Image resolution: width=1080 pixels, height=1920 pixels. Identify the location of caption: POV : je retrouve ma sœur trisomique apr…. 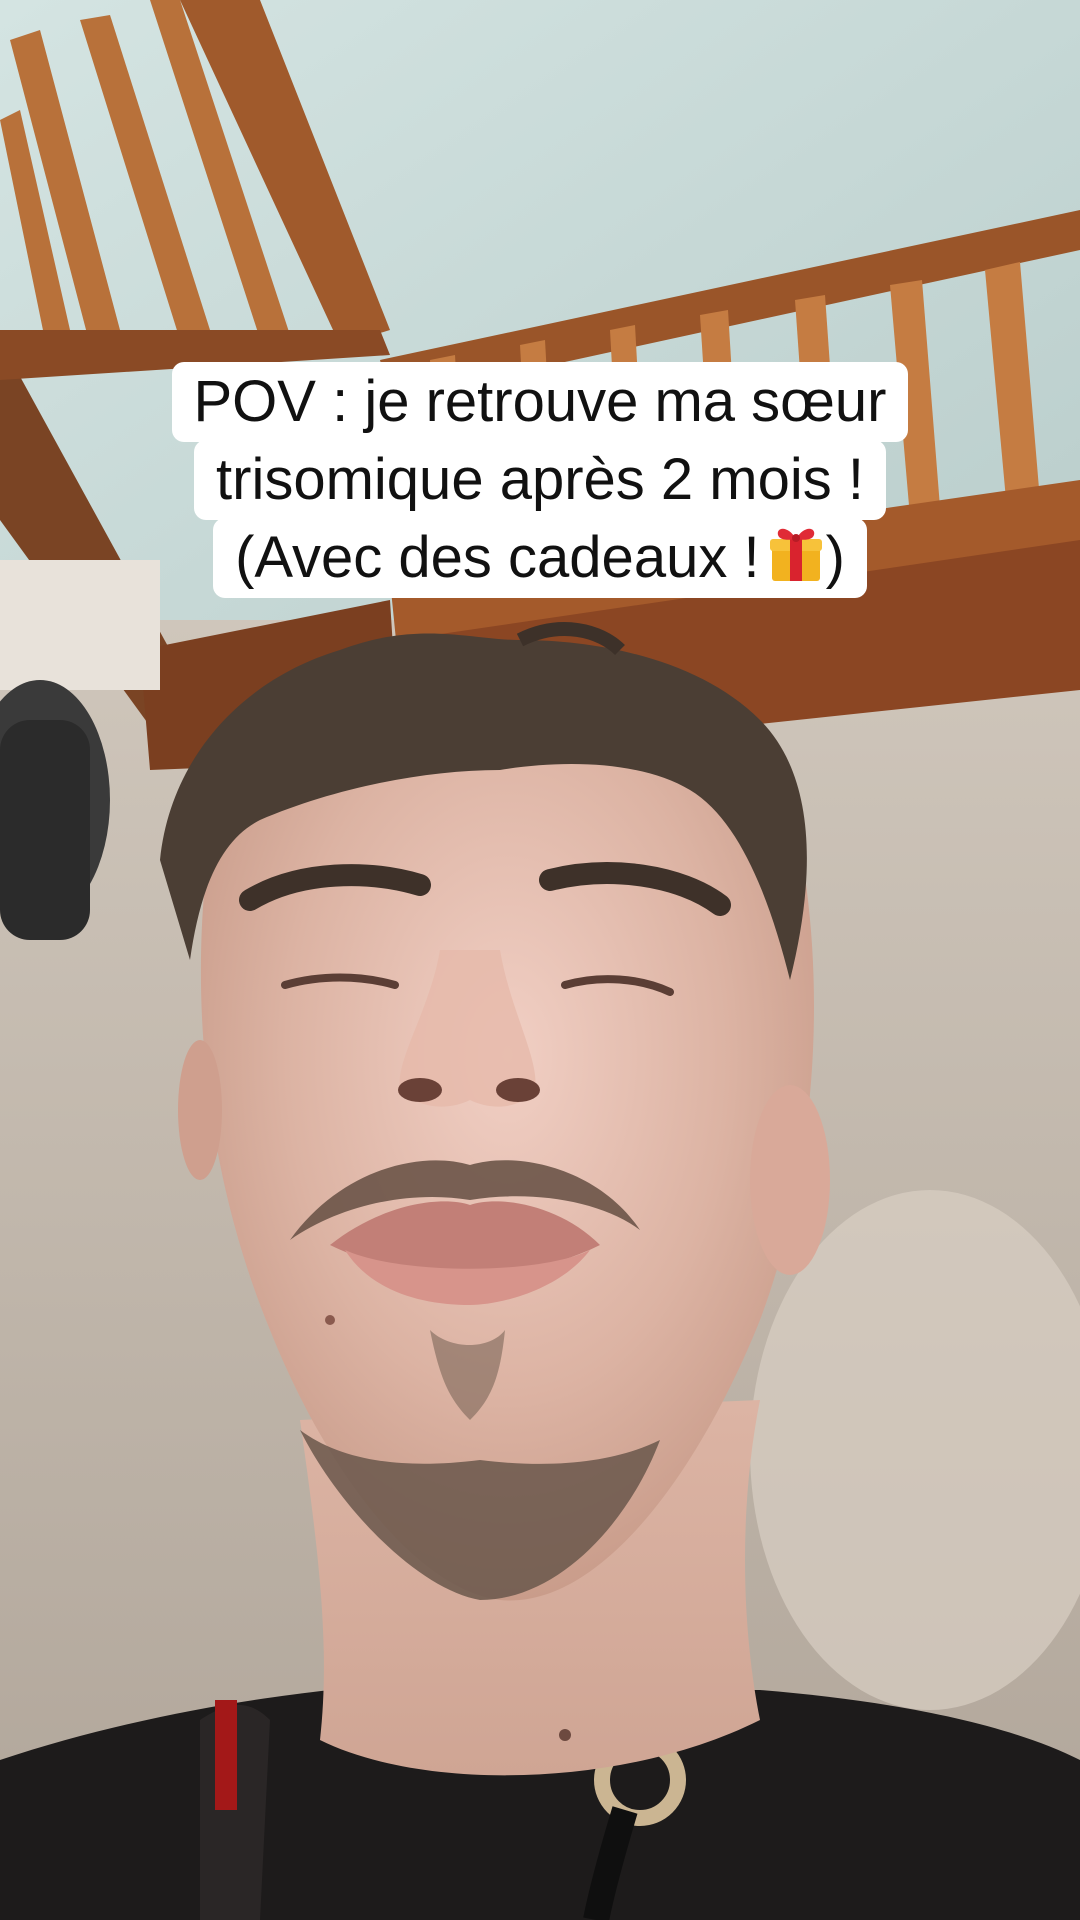
(540, 480).